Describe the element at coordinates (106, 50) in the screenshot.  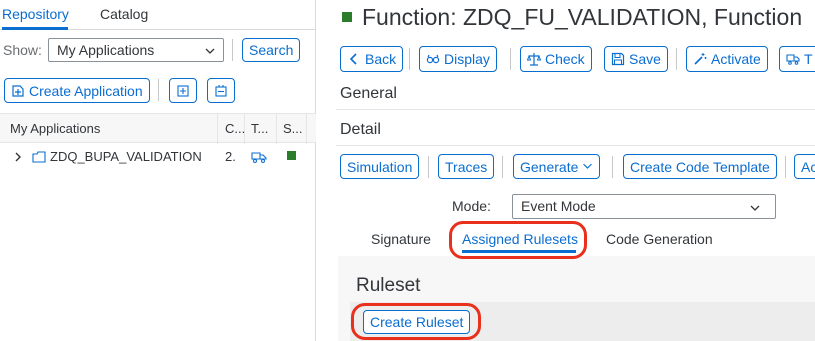
I see `show-select-value: My Applications` at that location.